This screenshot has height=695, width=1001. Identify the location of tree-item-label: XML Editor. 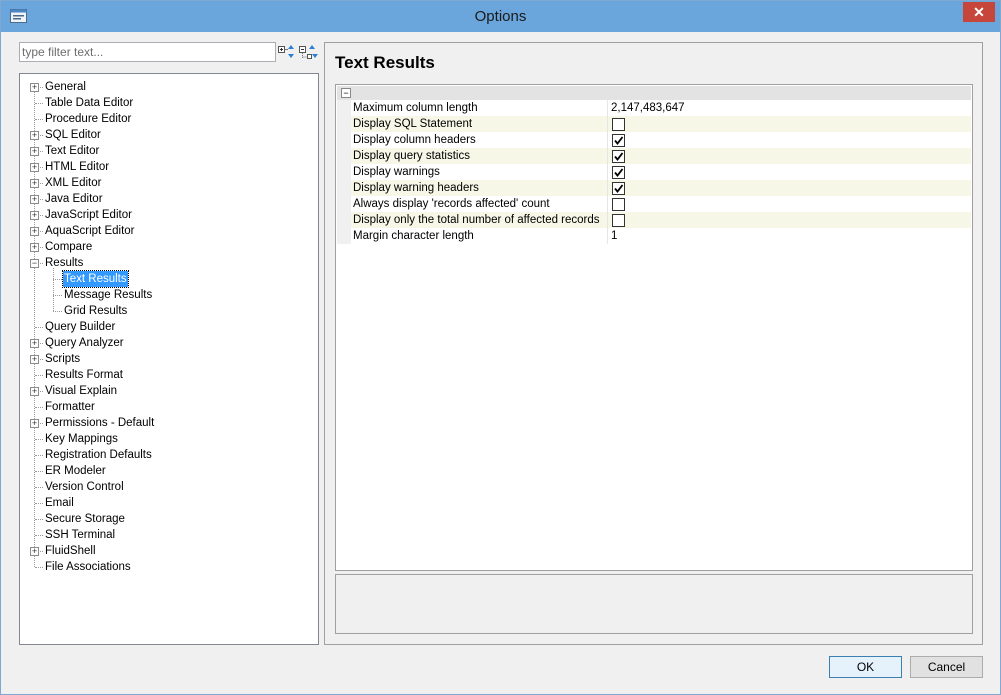
(73, 183).